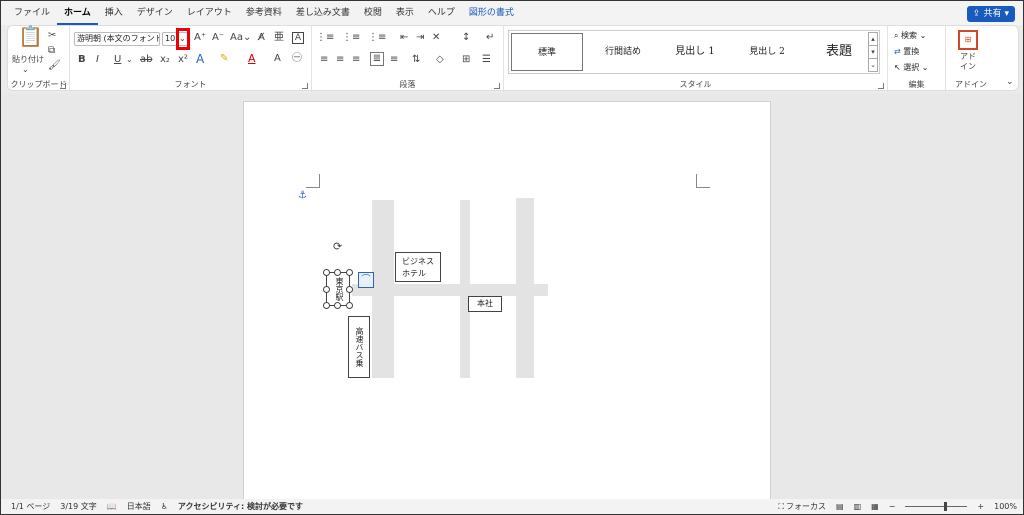 Image resolution: width=1024 pixels, height=515 pixels. What do you see at coordinates (839, 52) in the screenshot?
I see `style-title: 表題` at bounding box center [839, 52].